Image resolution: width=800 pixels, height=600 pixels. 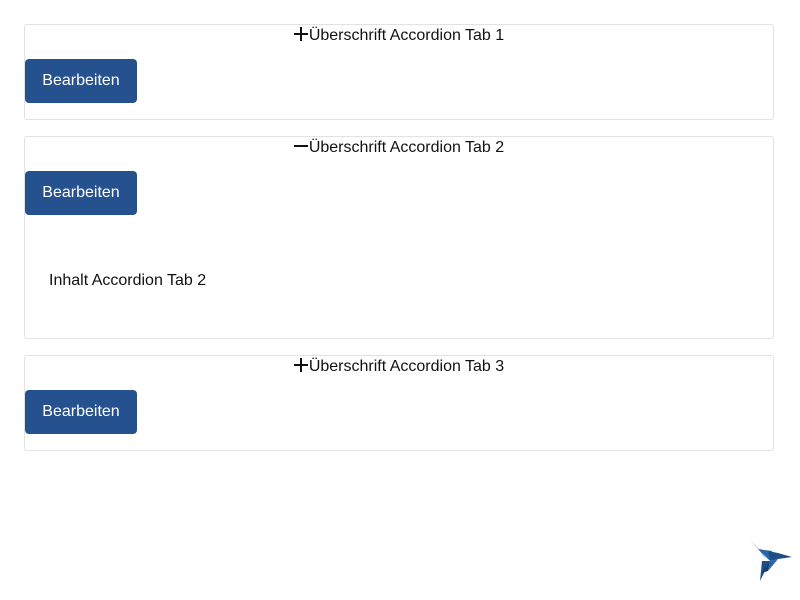 What do you see at coordinates (300, 146) in the screenshot?
I see `minus-icon` at bounding box center [300, 146].